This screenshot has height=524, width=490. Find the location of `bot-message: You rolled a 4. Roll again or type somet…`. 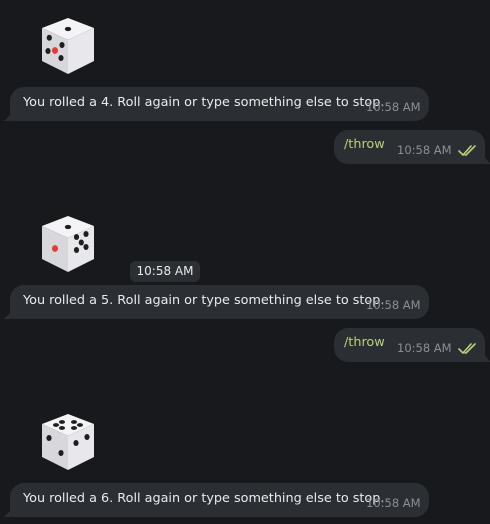

bot-message: You rolled a 4. Roll again or type somet… is located at coordinates (216, 104).